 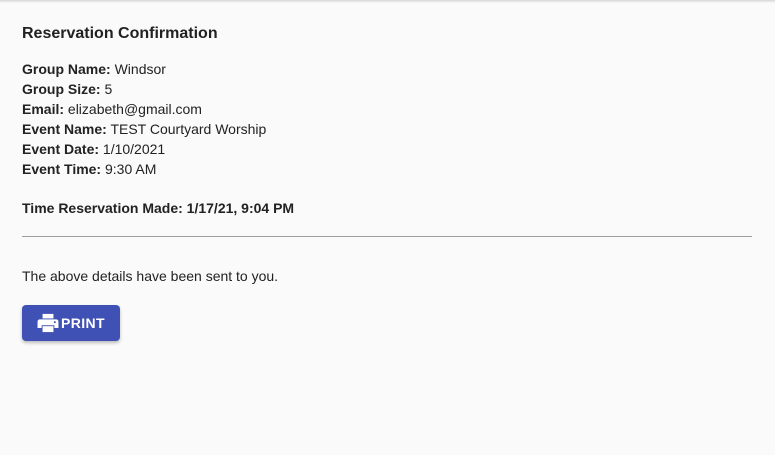 I want to click on sent-message: The above details have been sent to you., so click(x=150, y=276).